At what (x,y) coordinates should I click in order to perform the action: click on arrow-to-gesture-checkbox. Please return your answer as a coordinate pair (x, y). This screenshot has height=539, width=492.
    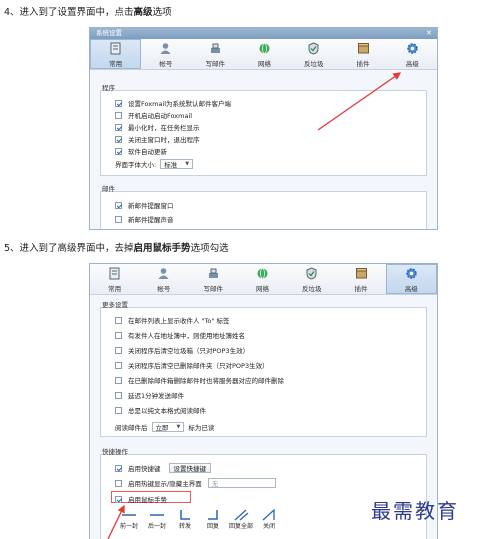
    Looking at the image, I should click on (116, 521).